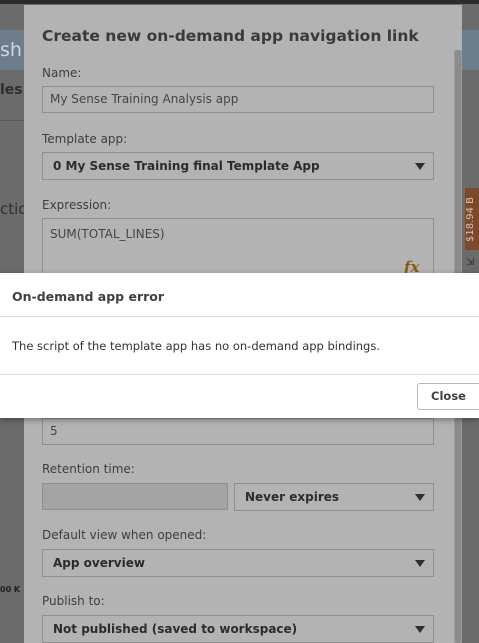 The image size is (479, 643). What do you see at coordinates (239, 316) in the screenshot?
I see `error-title-divider` at bounding box center [239, 316].